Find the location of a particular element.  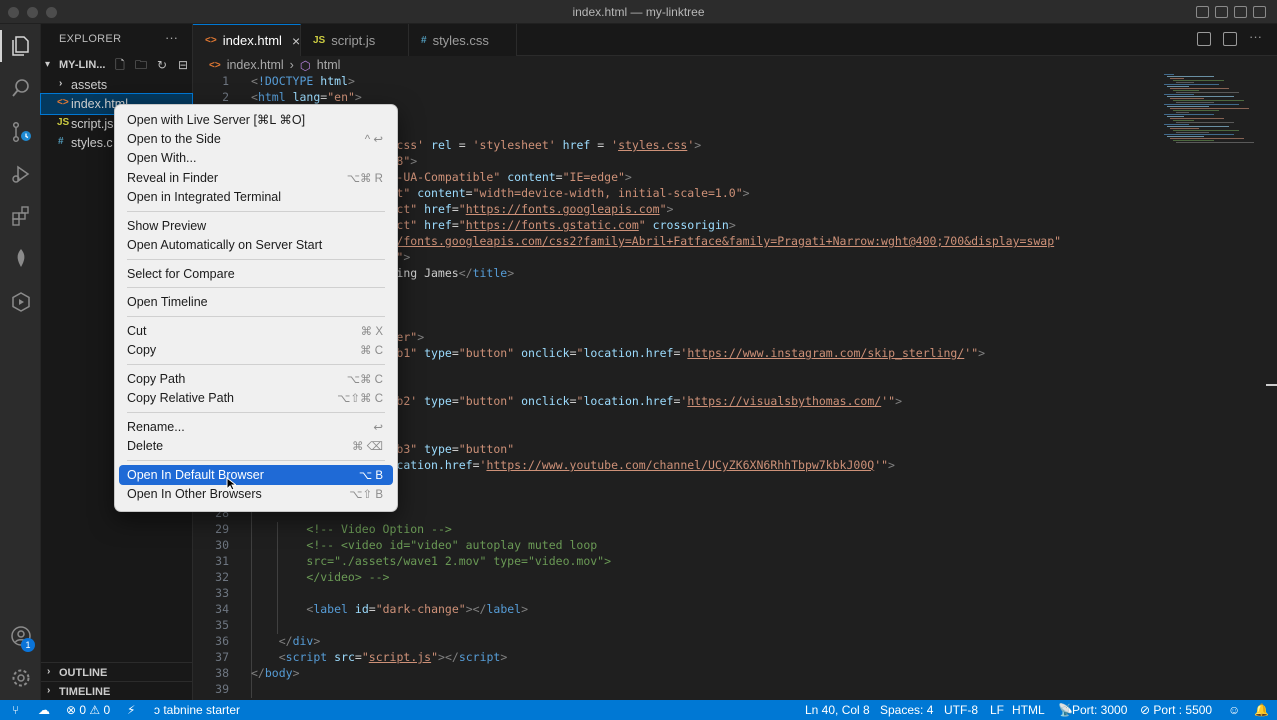

extensions-icon is located at coordinates (20, 216).